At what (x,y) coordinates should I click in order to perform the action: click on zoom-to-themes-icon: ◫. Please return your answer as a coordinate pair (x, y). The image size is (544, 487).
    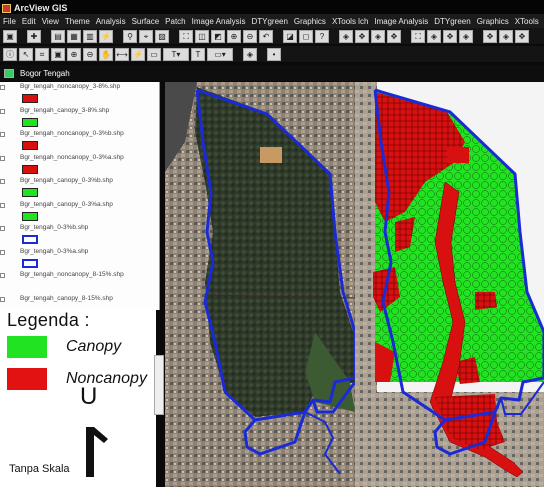
    Looking at the image, I should click on (202, 36).